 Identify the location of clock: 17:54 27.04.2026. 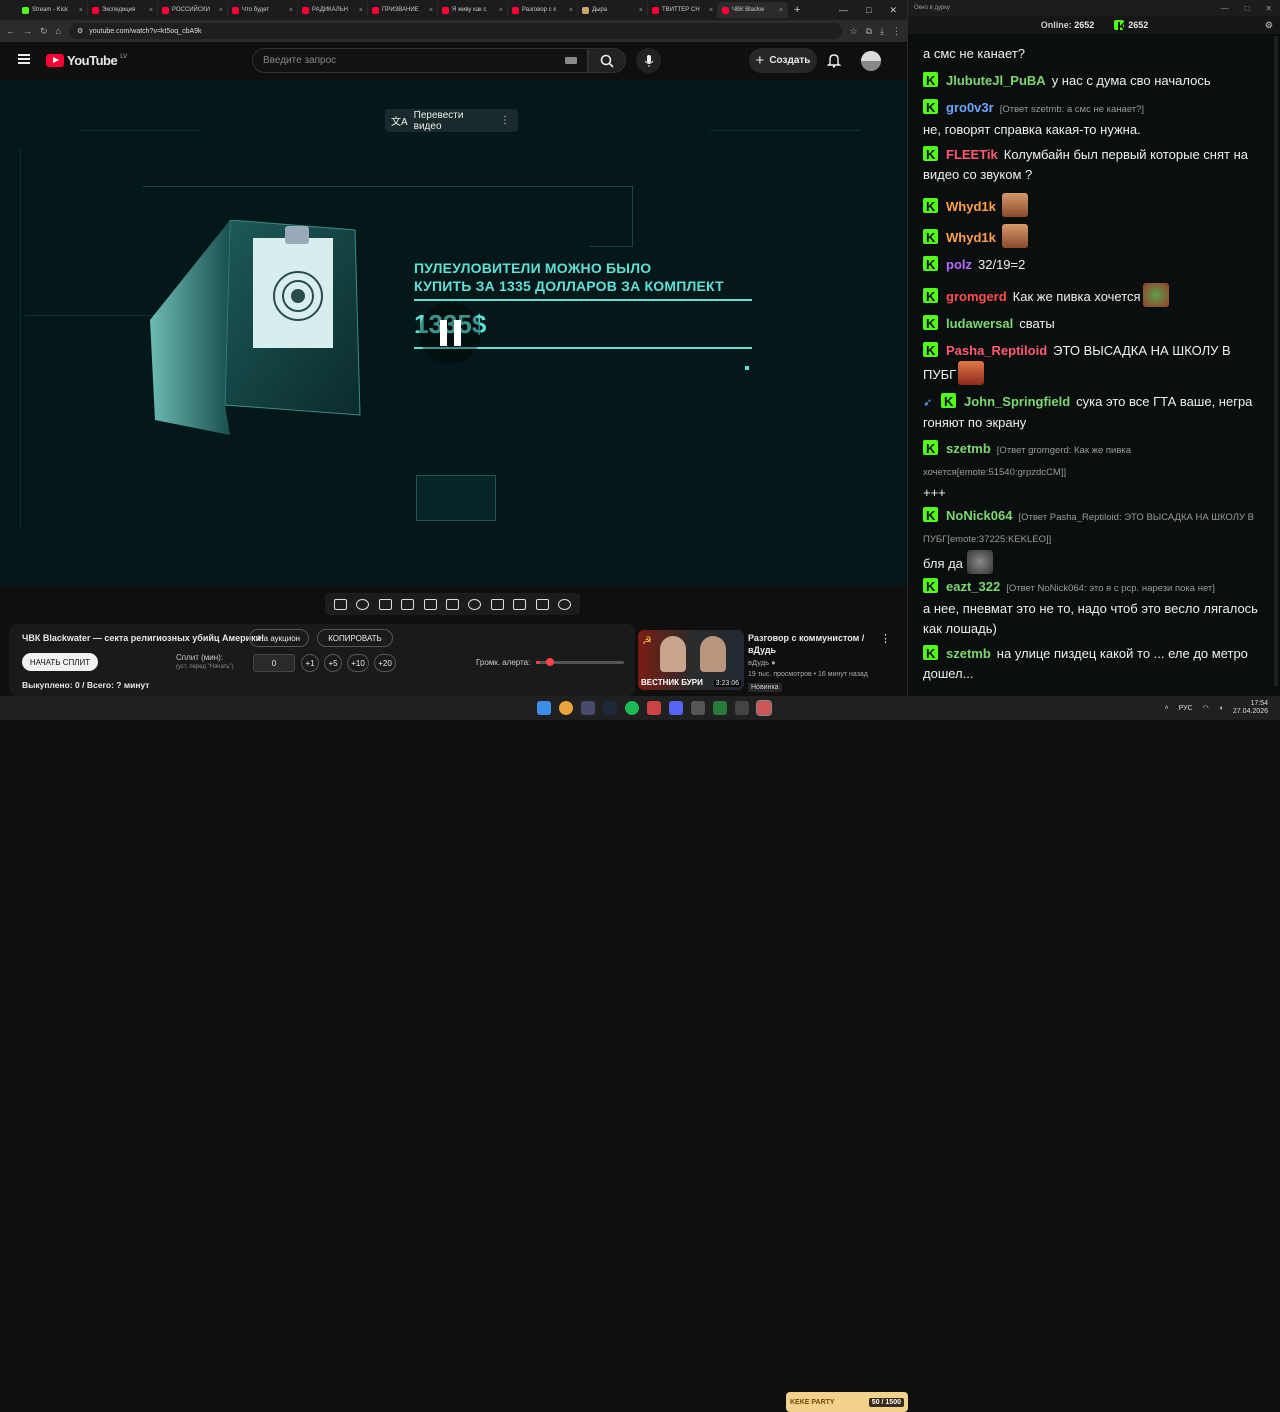
(1250, 708).